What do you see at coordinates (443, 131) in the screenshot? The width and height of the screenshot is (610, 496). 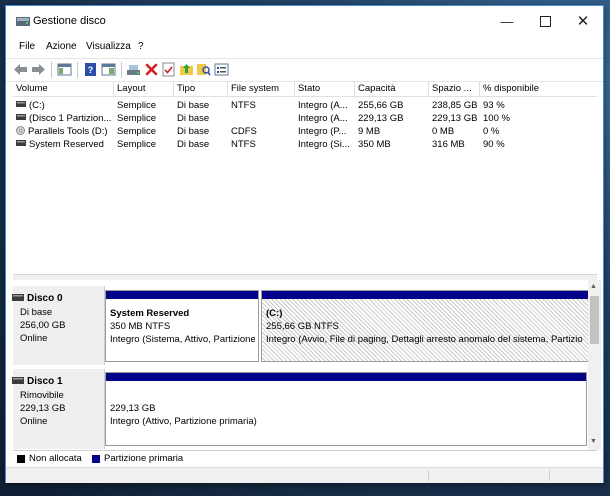 I see `free-space-cell: 0 MB` at bounding box center [443, 131].